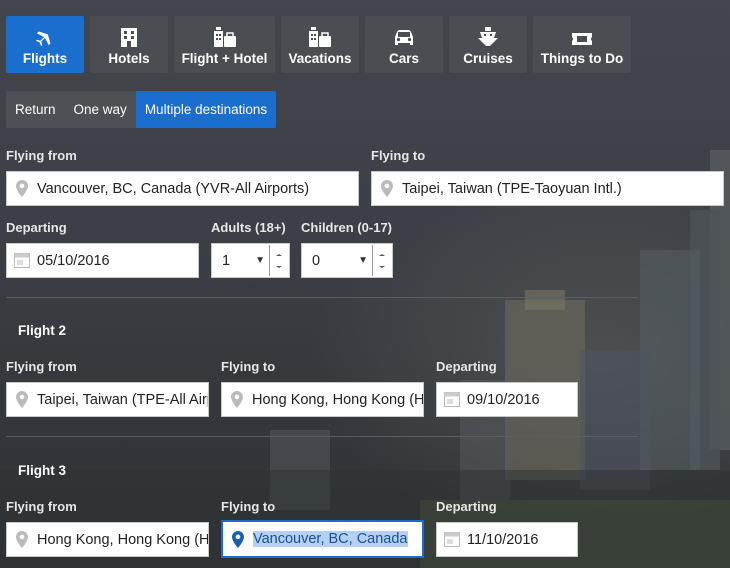  What do you see at coordinates (35, 109) in the screenshot?
I see `trip-type-return: Return` at bounding box center [35, 109].